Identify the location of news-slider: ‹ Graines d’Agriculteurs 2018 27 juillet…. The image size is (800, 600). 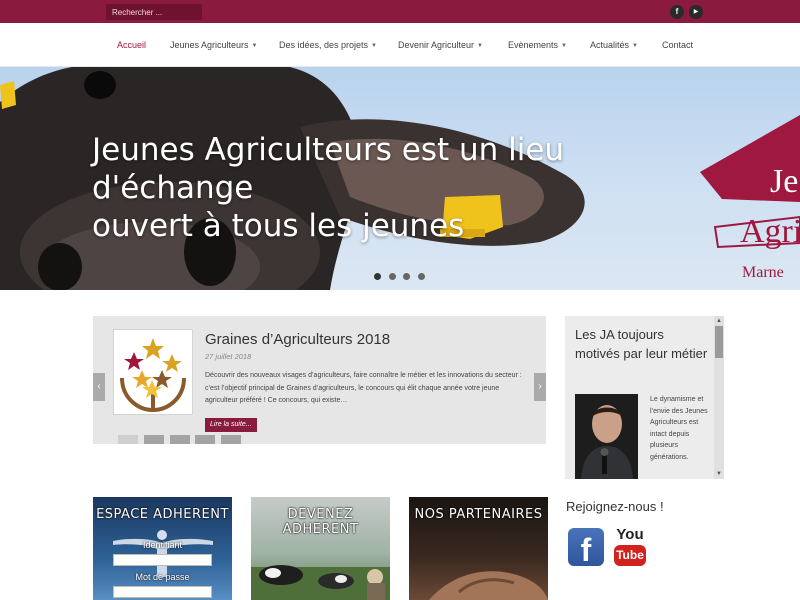
(319, 380).